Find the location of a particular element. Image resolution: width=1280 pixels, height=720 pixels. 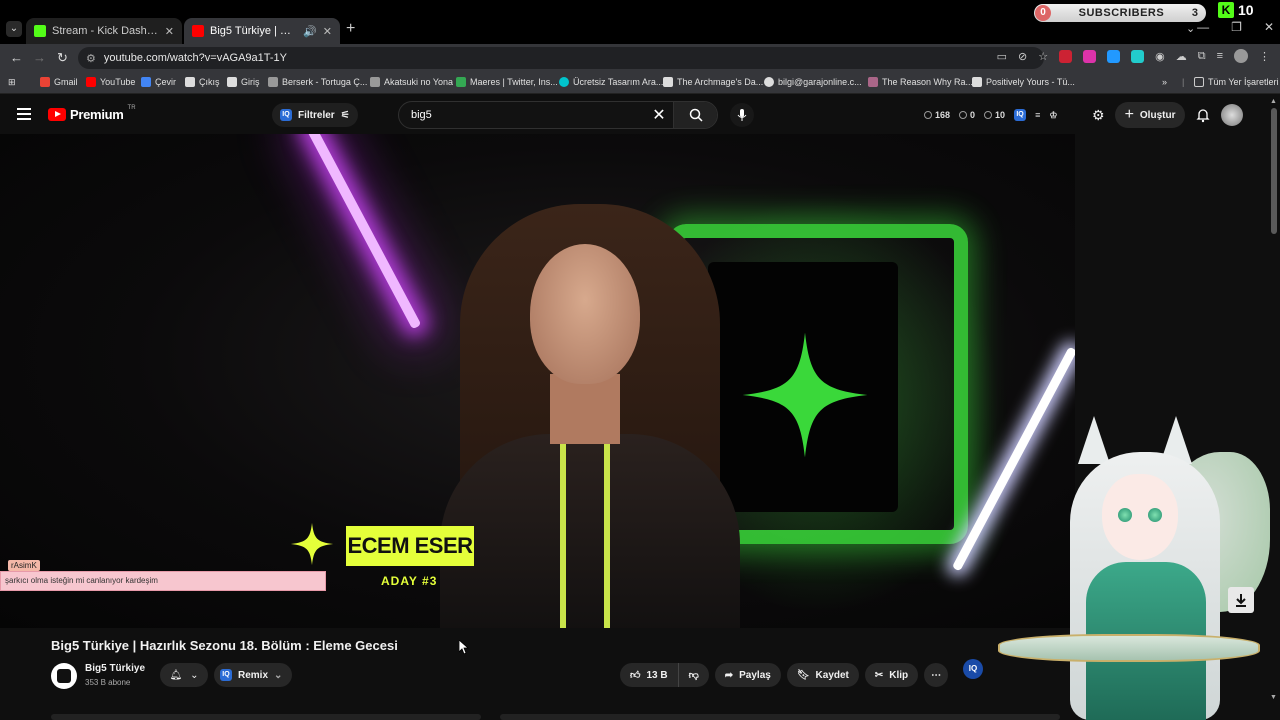

clock-icon is located at coordinates (928, 115).